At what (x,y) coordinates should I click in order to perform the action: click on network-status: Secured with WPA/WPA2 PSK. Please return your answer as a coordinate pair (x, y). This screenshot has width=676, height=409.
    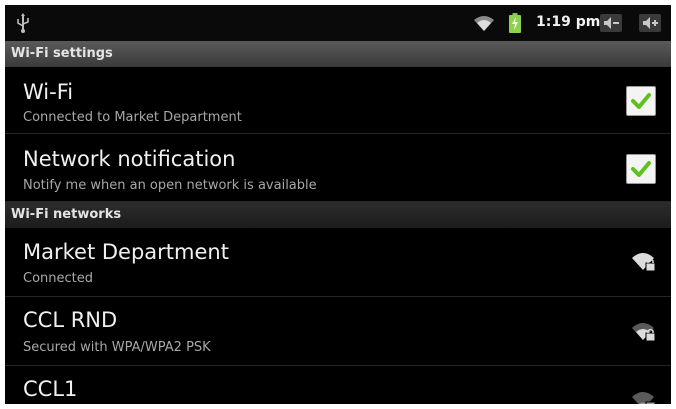
    Looking at the image, I should click on (117, 347).